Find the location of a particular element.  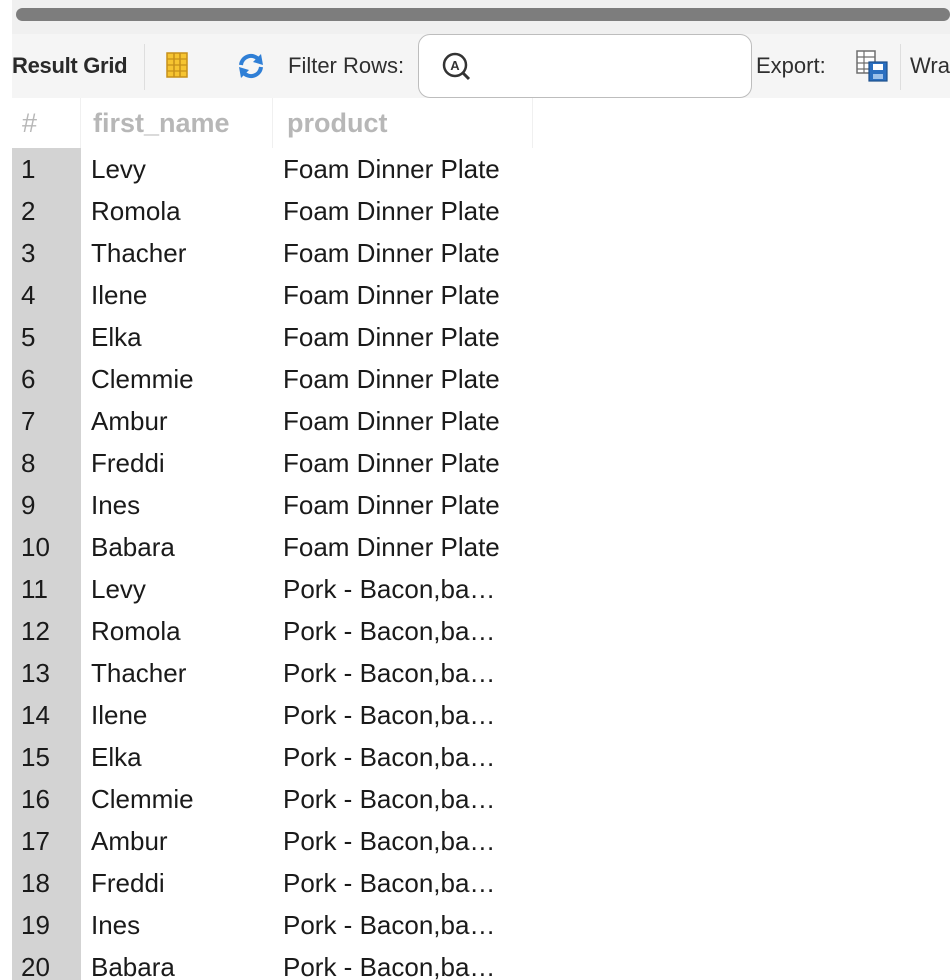

table-row: 7 Ambur Foam Dinner Plate is located at coordinates (481, 421).